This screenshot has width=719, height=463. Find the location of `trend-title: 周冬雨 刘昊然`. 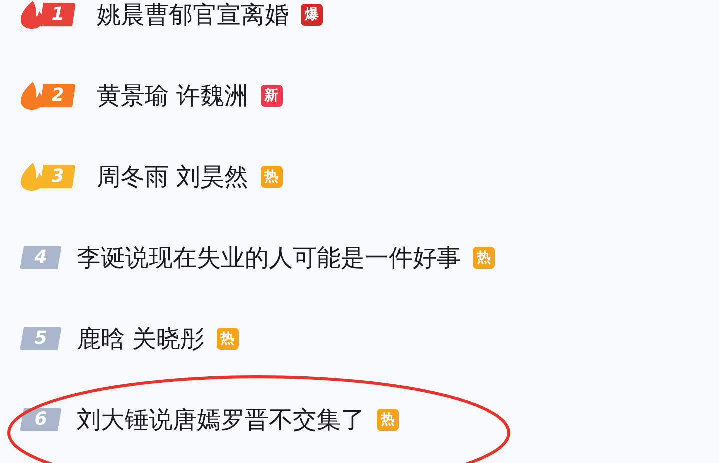

trend-title: 周冬雨 刘昊然 is located at coordinates (173, 176).